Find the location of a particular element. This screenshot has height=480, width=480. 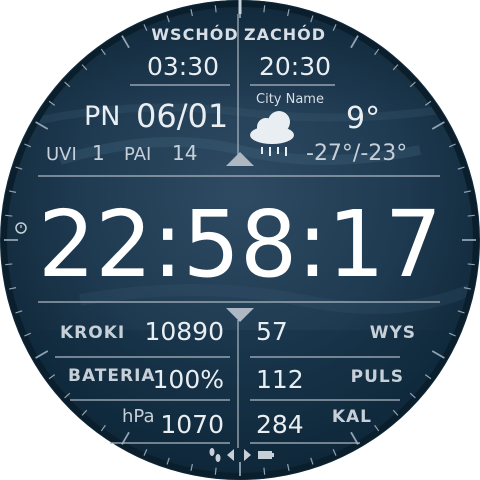

temperature-range: -27°/-23° is located at coordinates (356, 153).